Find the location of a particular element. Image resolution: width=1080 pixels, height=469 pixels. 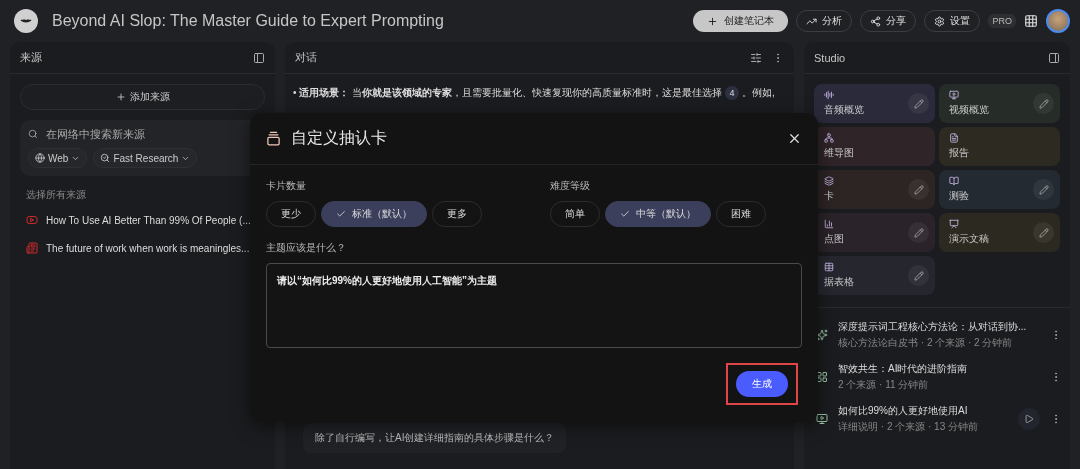

search-sparkle-icon is located at coordinates (105, 158).